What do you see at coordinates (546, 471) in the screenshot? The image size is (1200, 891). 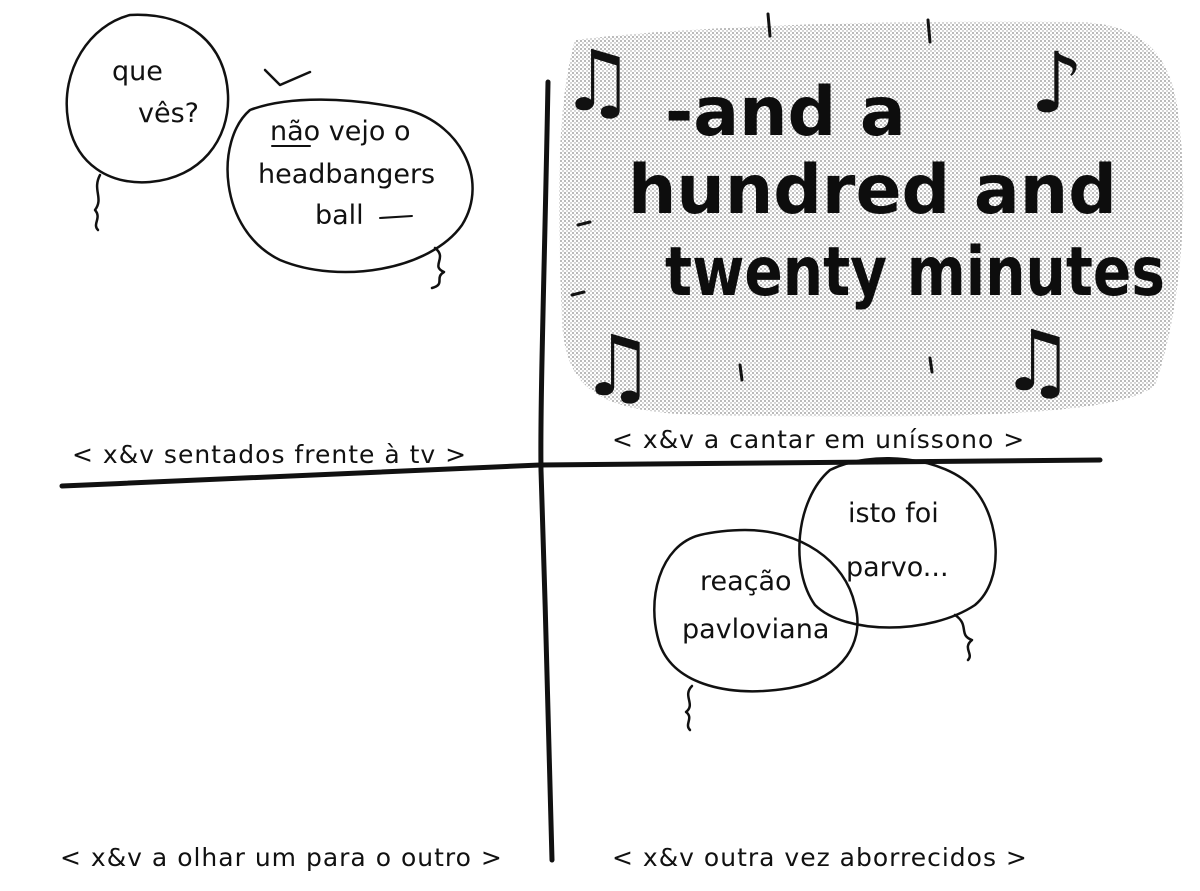 I see `vertical-divider` at bounding box center [546, 471].